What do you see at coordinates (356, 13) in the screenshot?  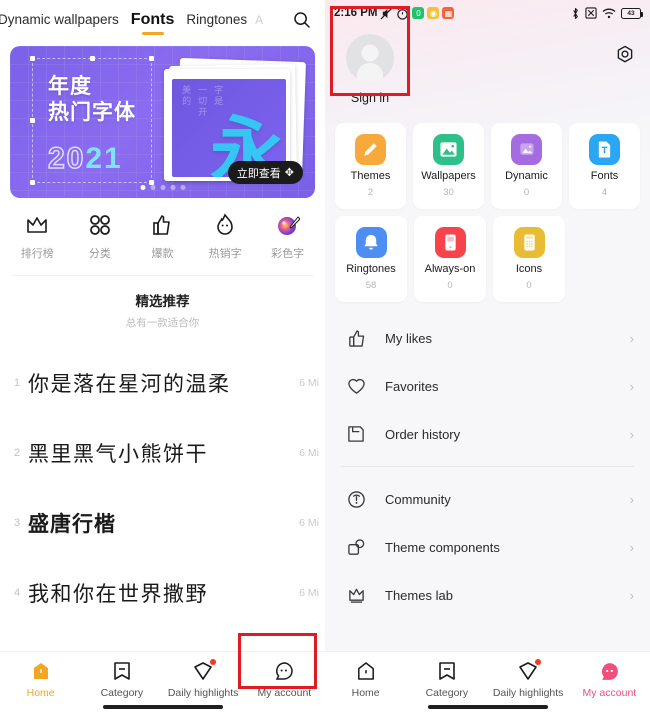 I see `status-bar-time: 2:16 PM` at bounding box center [356, 13].